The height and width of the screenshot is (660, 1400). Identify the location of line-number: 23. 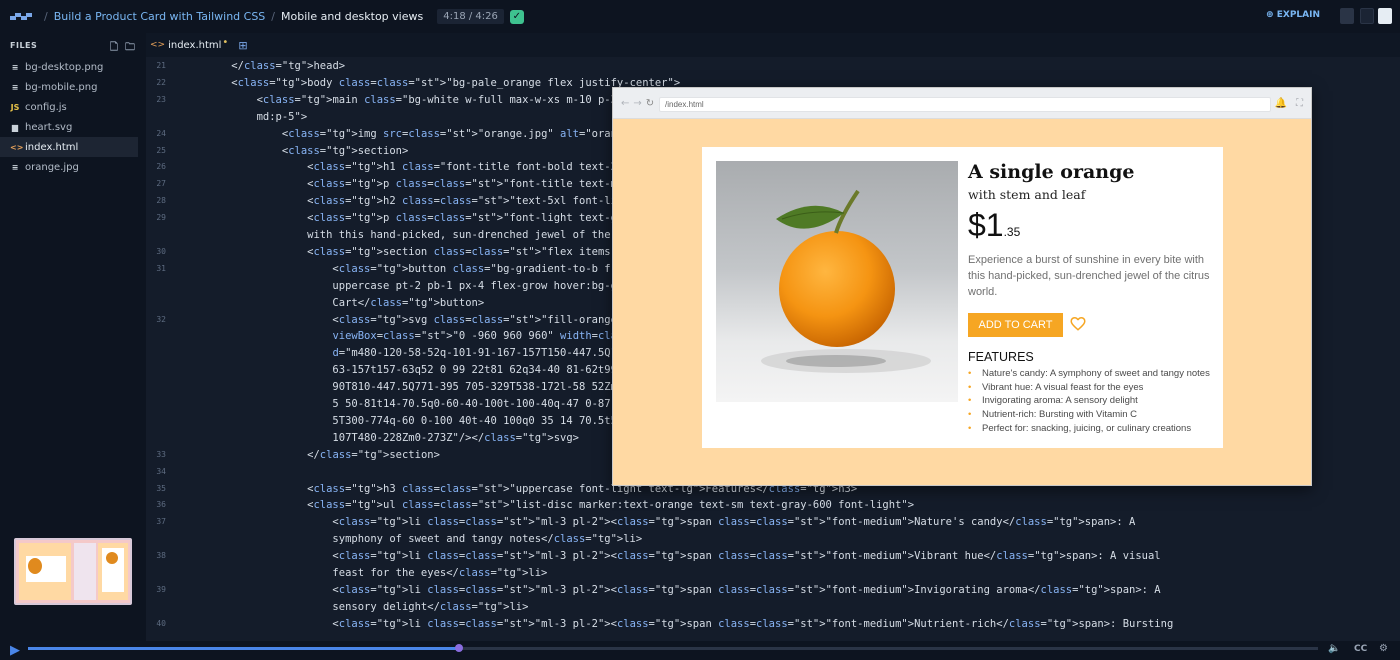
(161, 99).